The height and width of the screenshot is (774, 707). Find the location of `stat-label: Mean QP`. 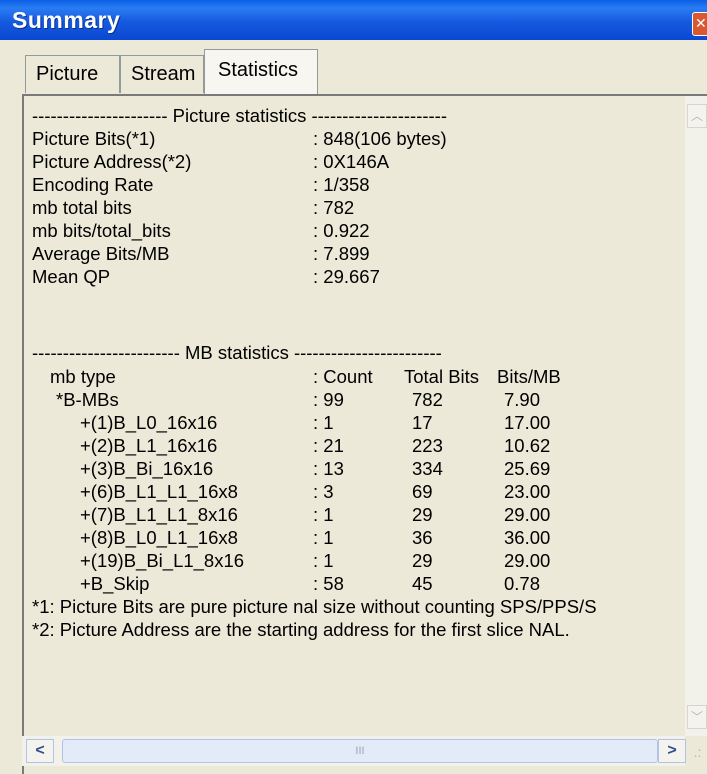

stat-label: Mean QP is located at coordinates (71, 276).